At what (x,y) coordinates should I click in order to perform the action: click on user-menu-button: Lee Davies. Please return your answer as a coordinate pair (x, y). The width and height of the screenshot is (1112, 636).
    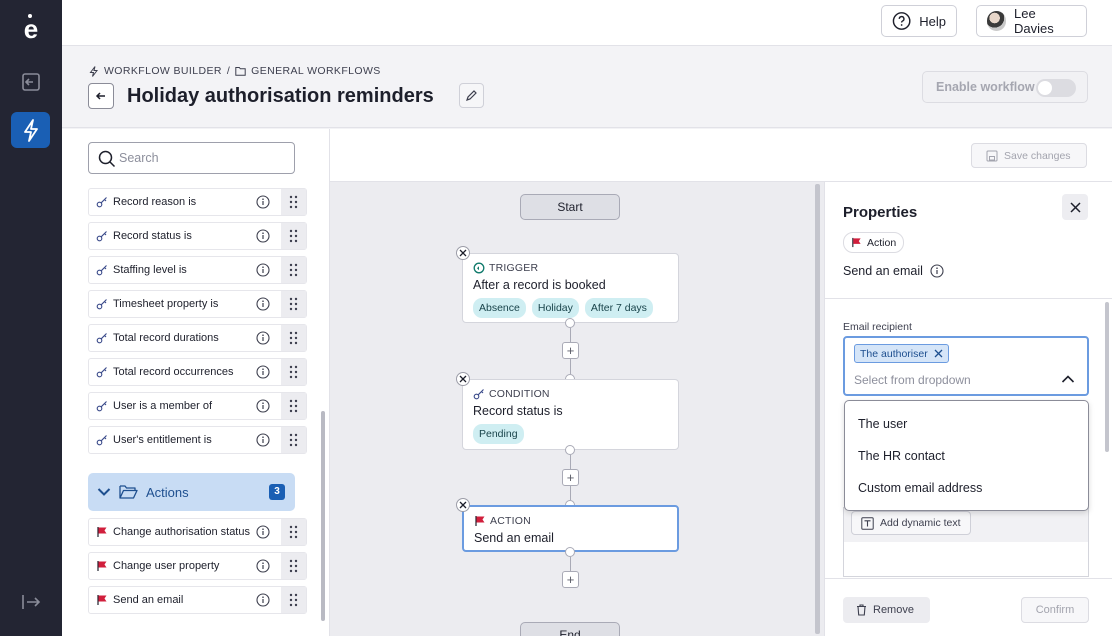
    Looking at the image, I should click on (1031, 21).